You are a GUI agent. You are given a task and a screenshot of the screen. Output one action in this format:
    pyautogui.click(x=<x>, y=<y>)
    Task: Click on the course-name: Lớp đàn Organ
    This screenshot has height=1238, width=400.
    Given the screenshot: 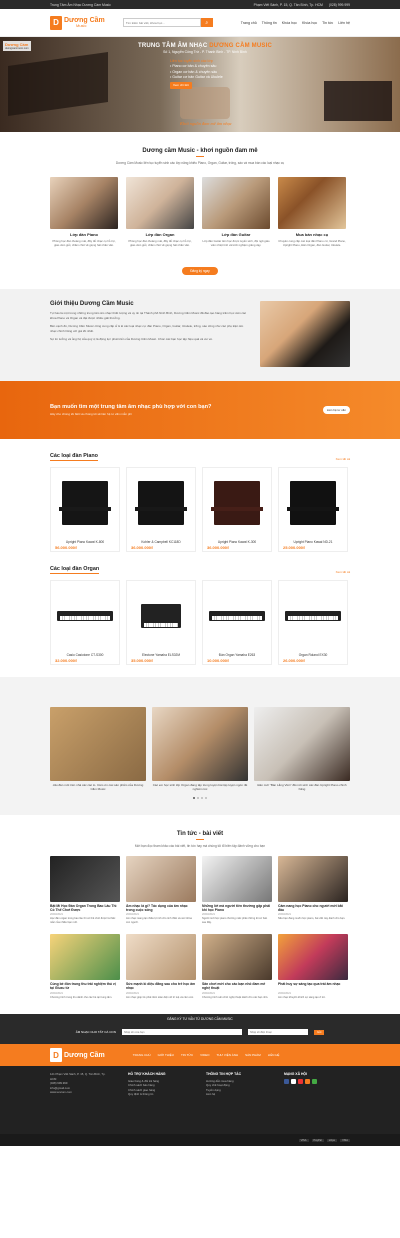 What is the action you would take?
    pyautogui.click(x=160, y=234)
    